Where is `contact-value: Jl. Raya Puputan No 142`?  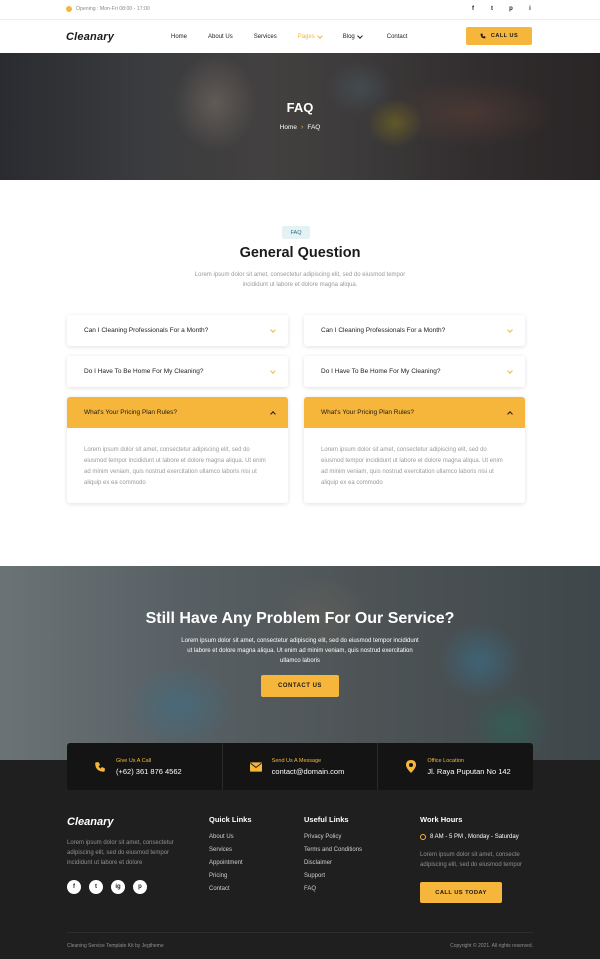
contact-value: Jl. Raya Puputan No 142 is located at coordinates (469, 771).